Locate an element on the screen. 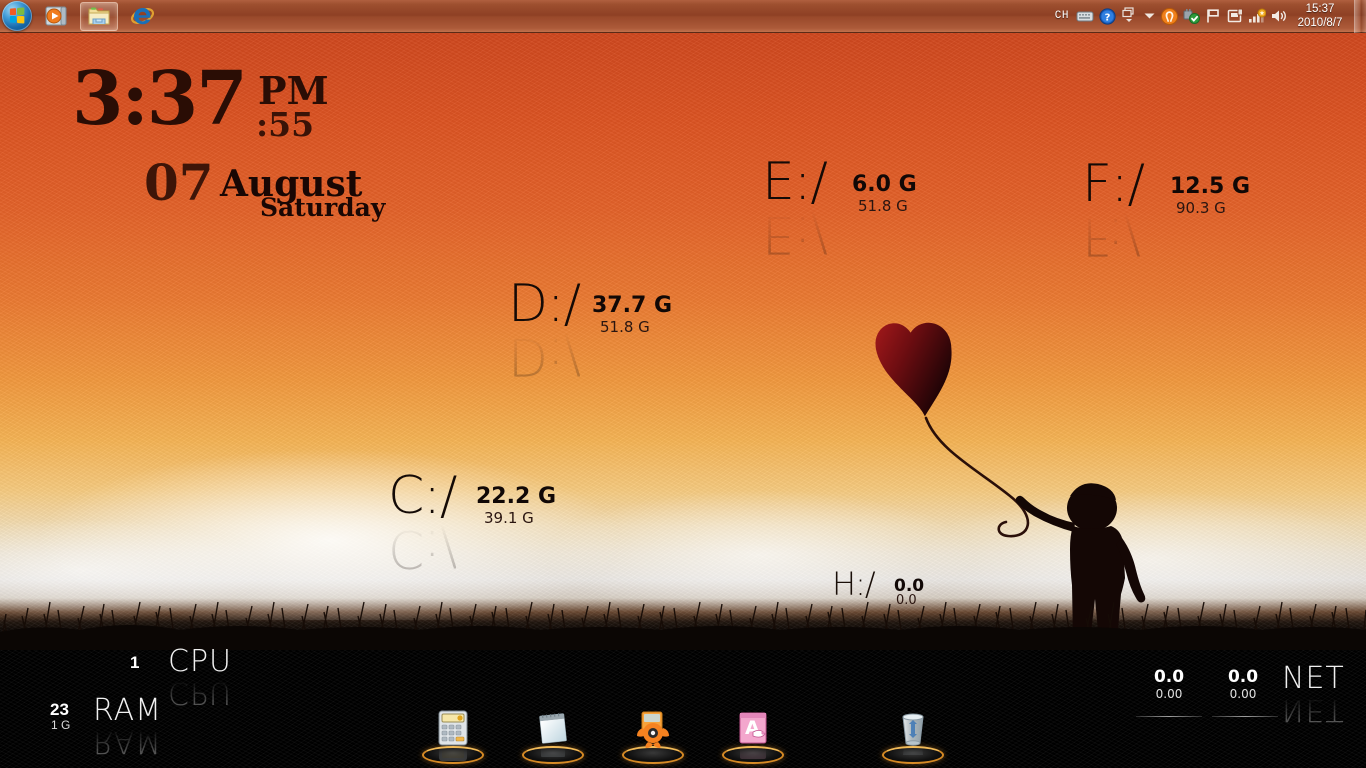 Image resolution: width=1366 pixels, height=768 pixels. show-desktop-button is located at coordinates (1360, 16).